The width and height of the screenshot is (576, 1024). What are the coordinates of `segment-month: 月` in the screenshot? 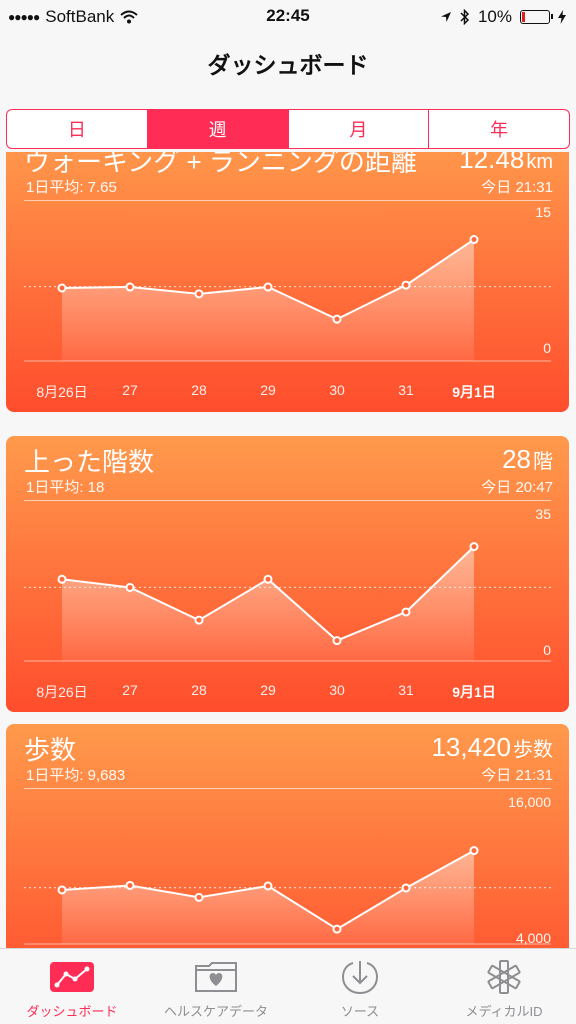 It's located at (359, 129).